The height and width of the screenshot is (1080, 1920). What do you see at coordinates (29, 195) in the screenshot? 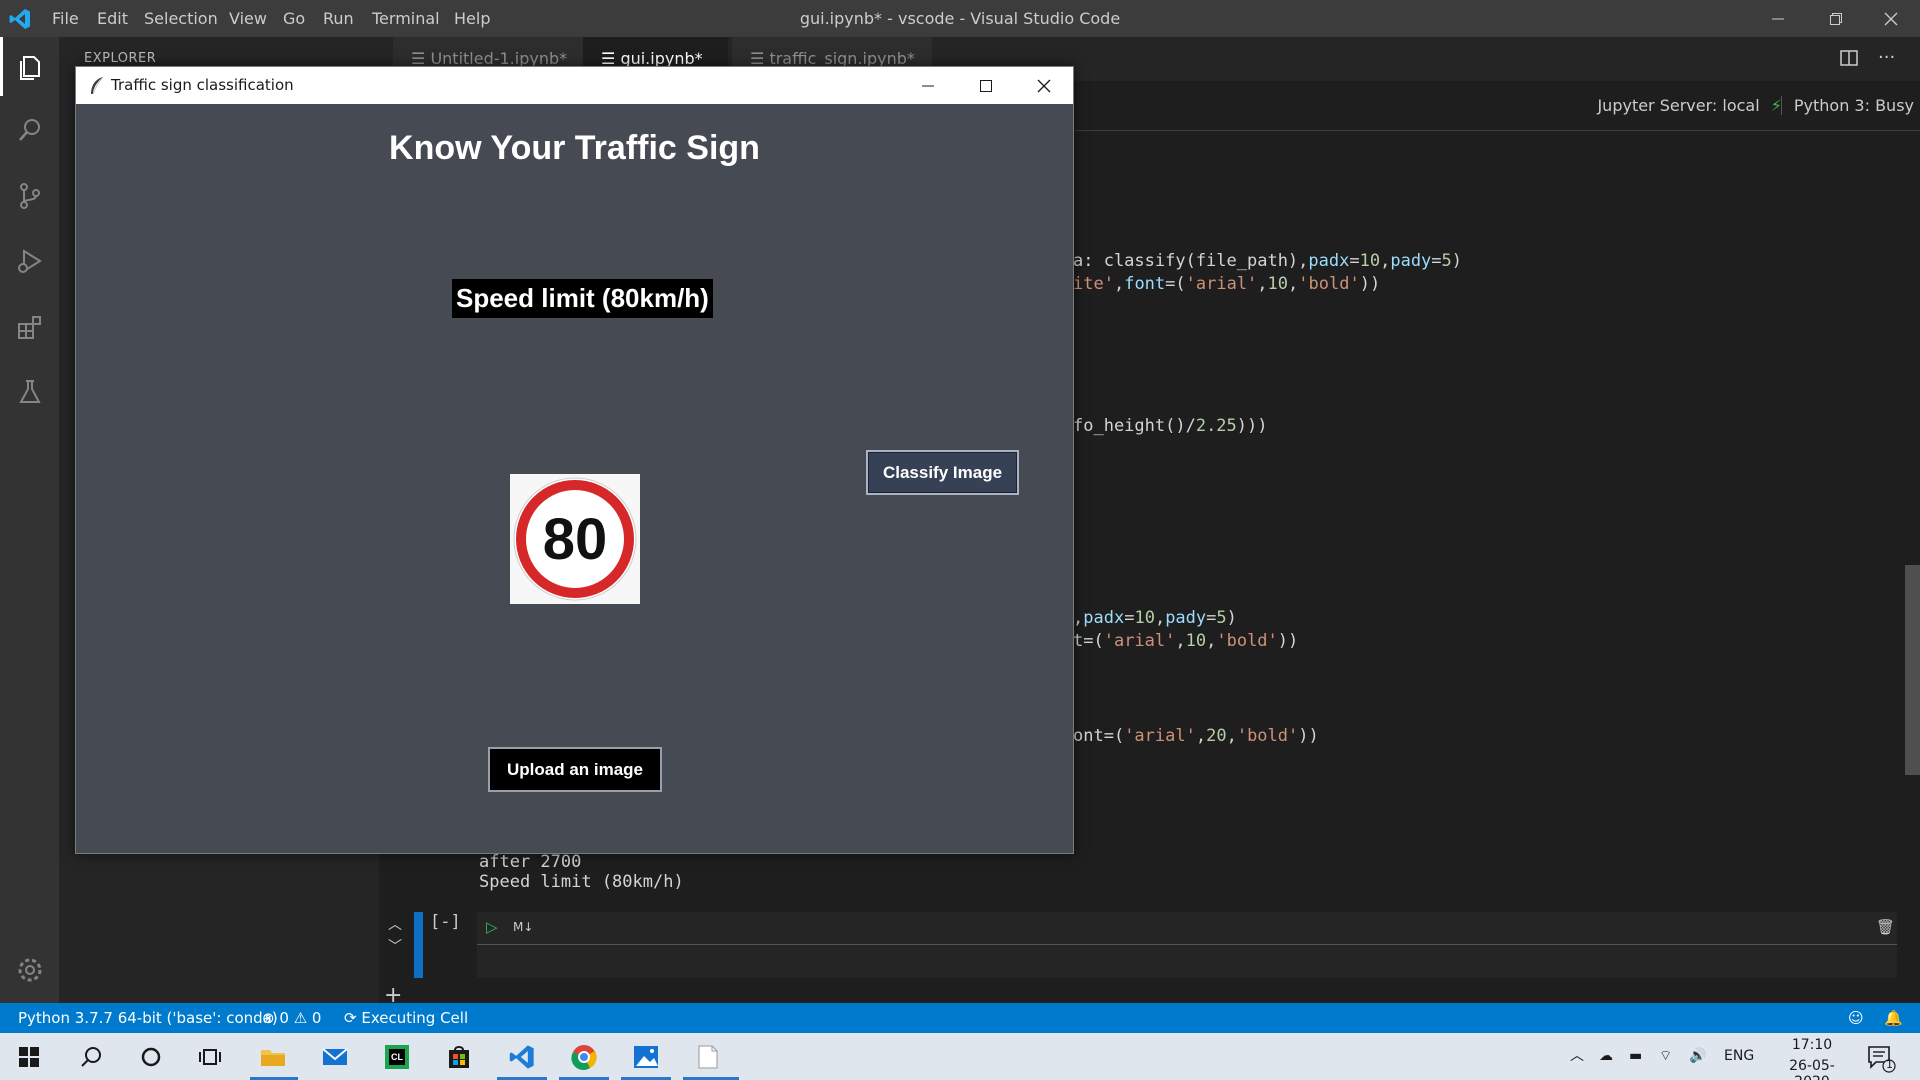
I see `source-control-icon` at bounding box center [29, 195].